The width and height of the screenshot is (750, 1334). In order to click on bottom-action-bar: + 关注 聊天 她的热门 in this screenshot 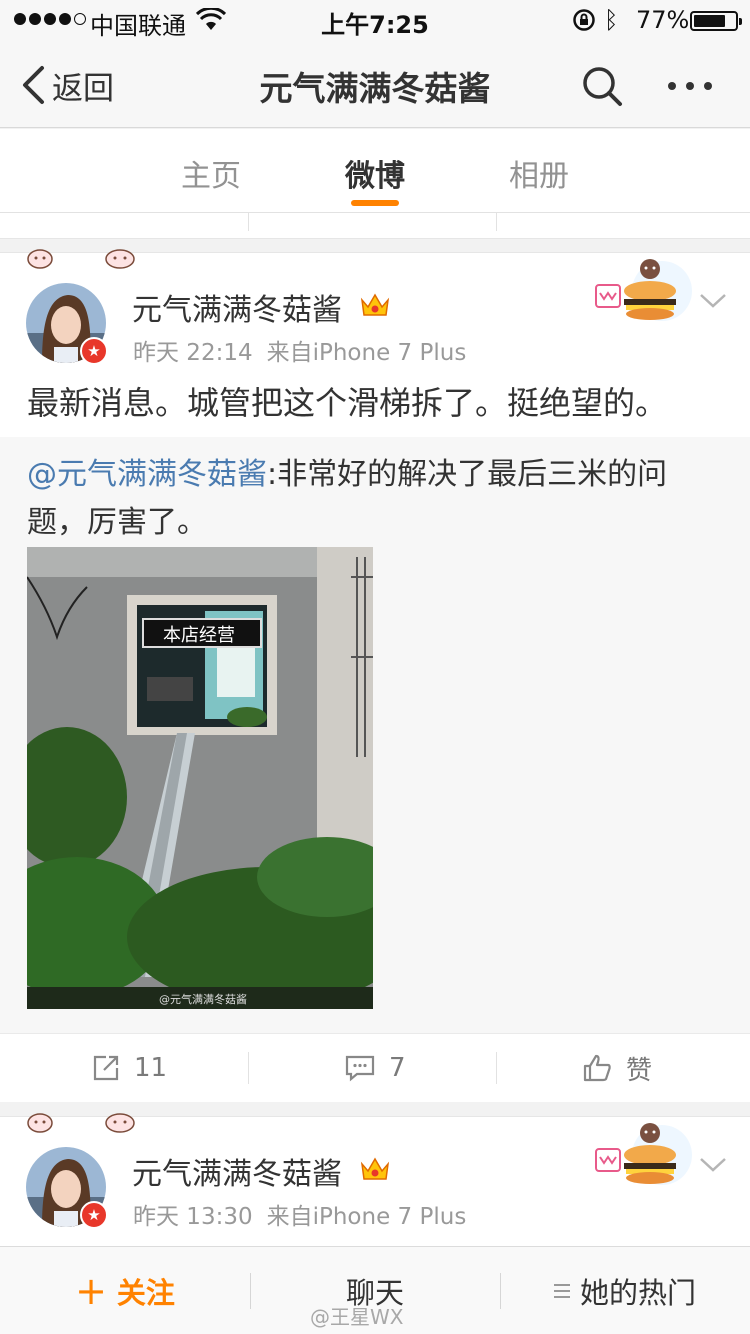, I will do `click(375, 1290)`.